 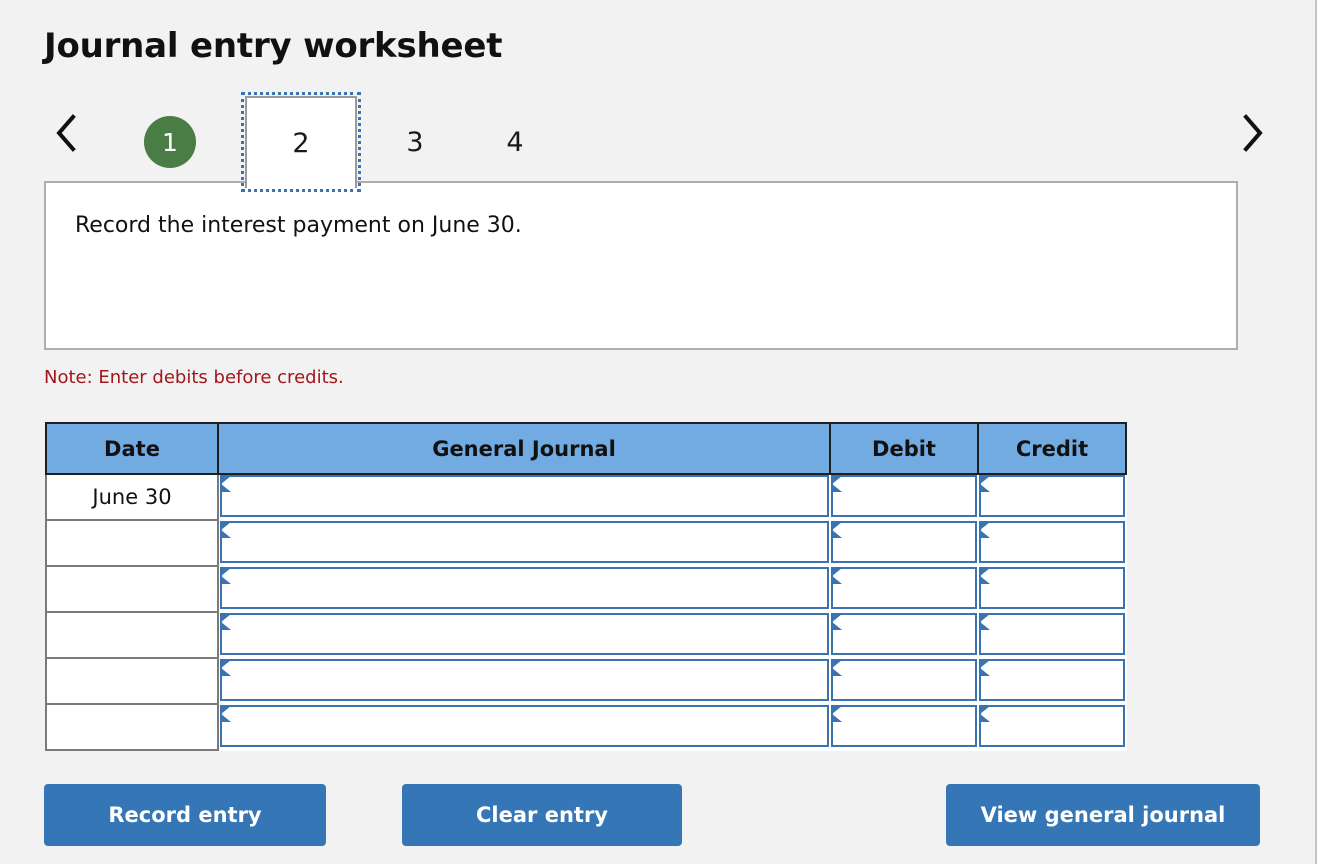 I want to click on row-2-debit-field, so click(x=904, y=587).